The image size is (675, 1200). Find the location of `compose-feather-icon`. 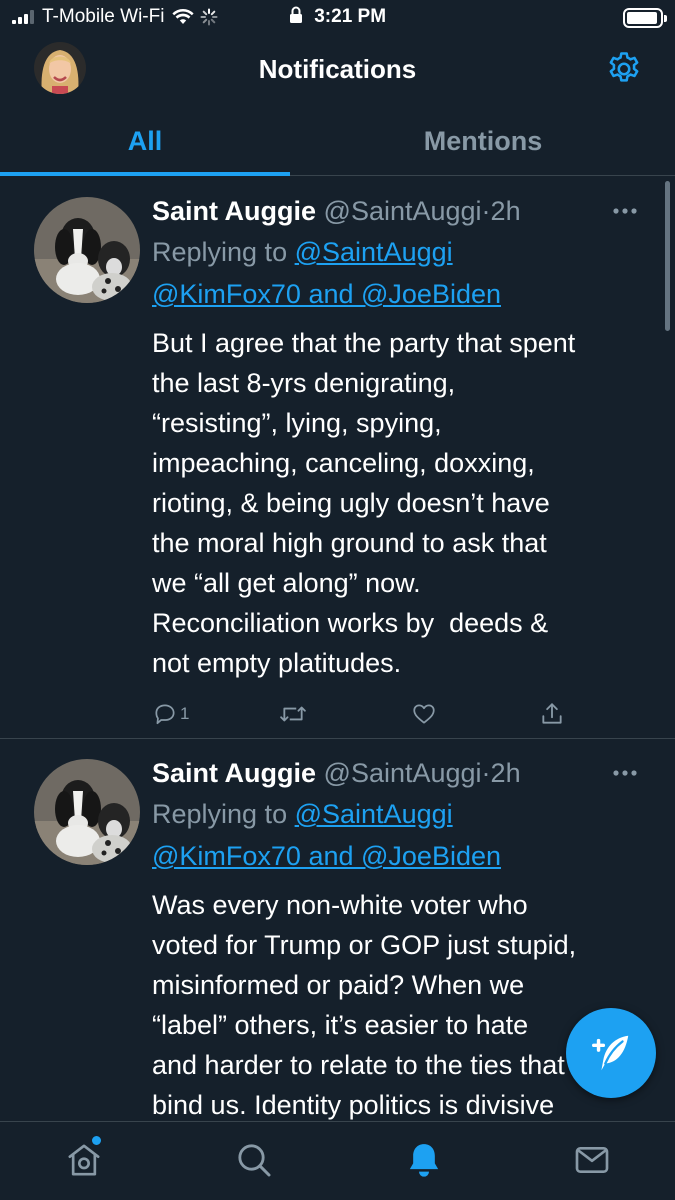

compose-feather-icon is located at coordinates (610, 1053).